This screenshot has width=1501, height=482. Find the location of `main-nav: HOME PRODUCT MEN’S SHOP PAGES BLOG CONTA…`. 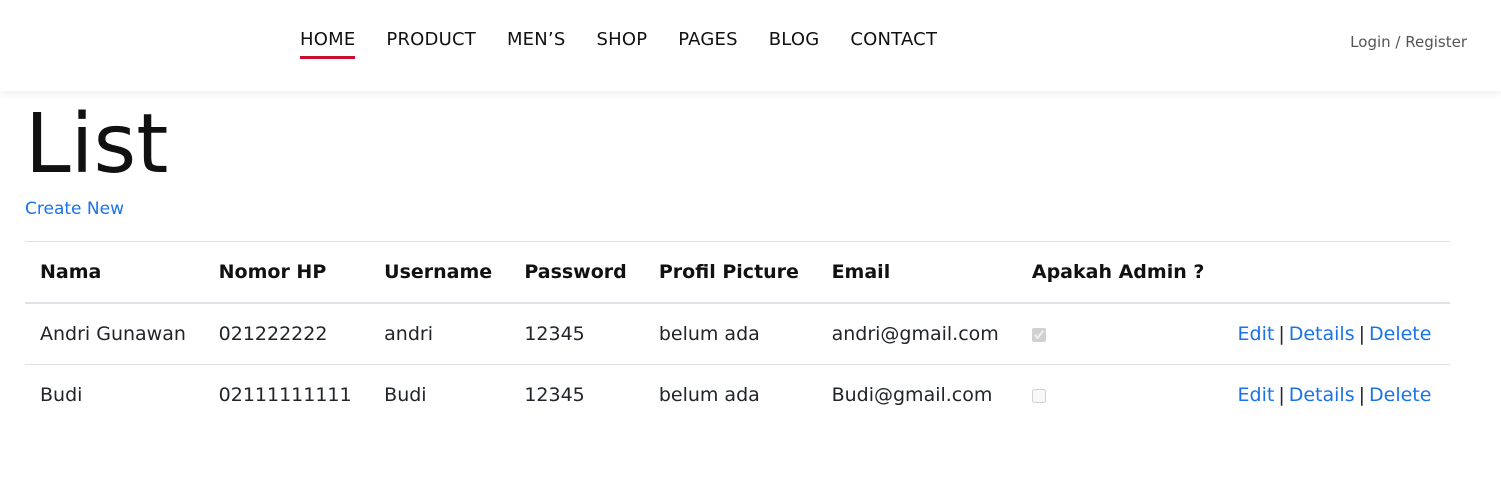

main-nav: HOME PRODUCT MEN’S SHOP PAGES BLOG CONTA… is located at coordinates (618, 43).